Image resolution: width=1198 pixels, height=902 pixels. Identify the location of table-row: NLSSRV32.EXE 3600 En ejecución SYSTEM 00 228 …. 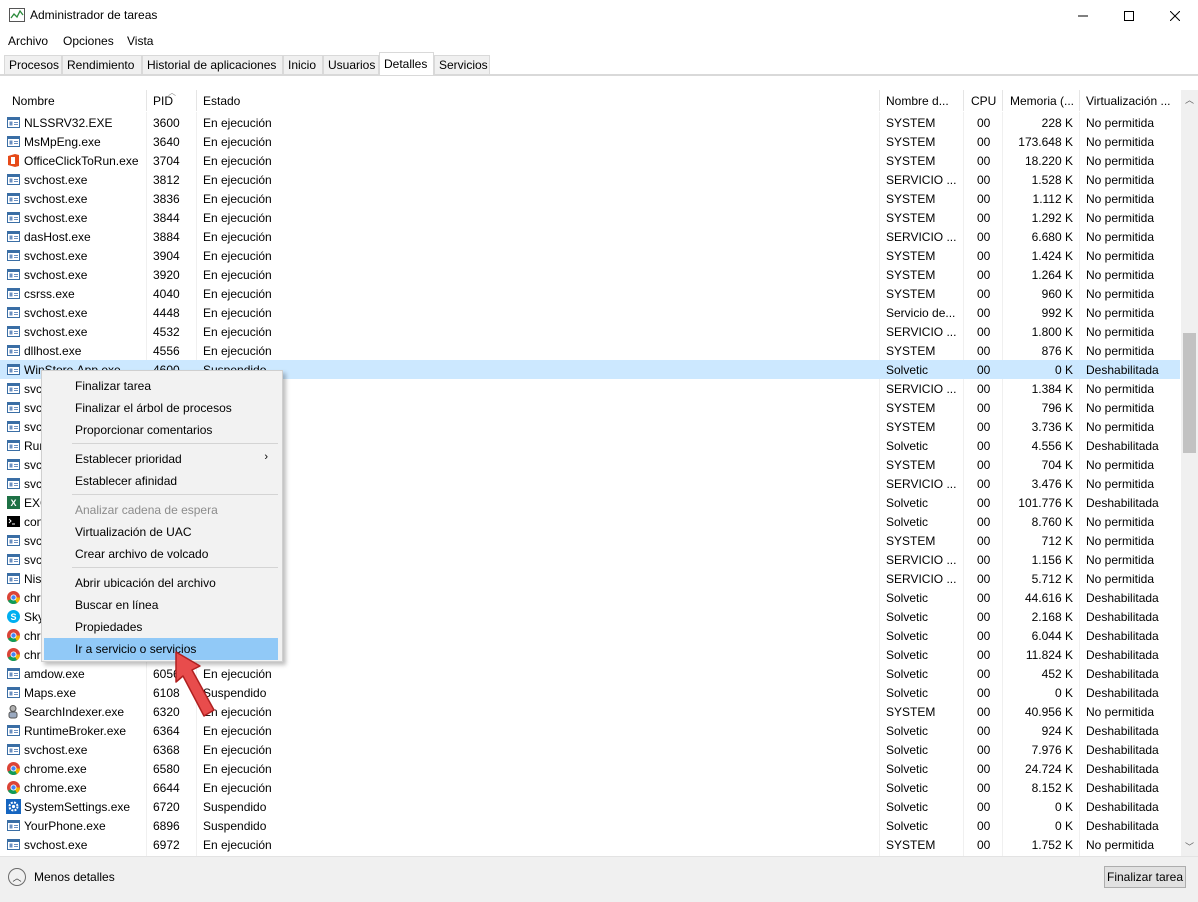
(590, 122).